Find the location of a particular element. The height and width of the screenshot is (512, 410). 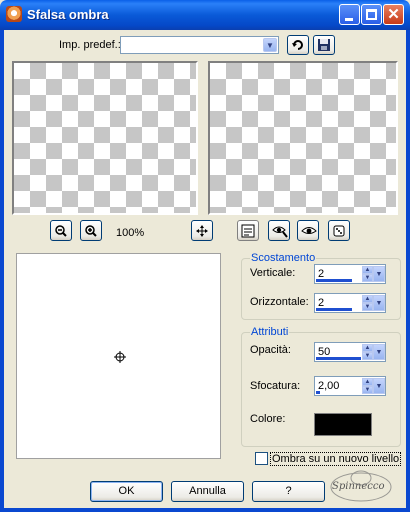

color-label: Colore: is located at coordinates (268, 419).